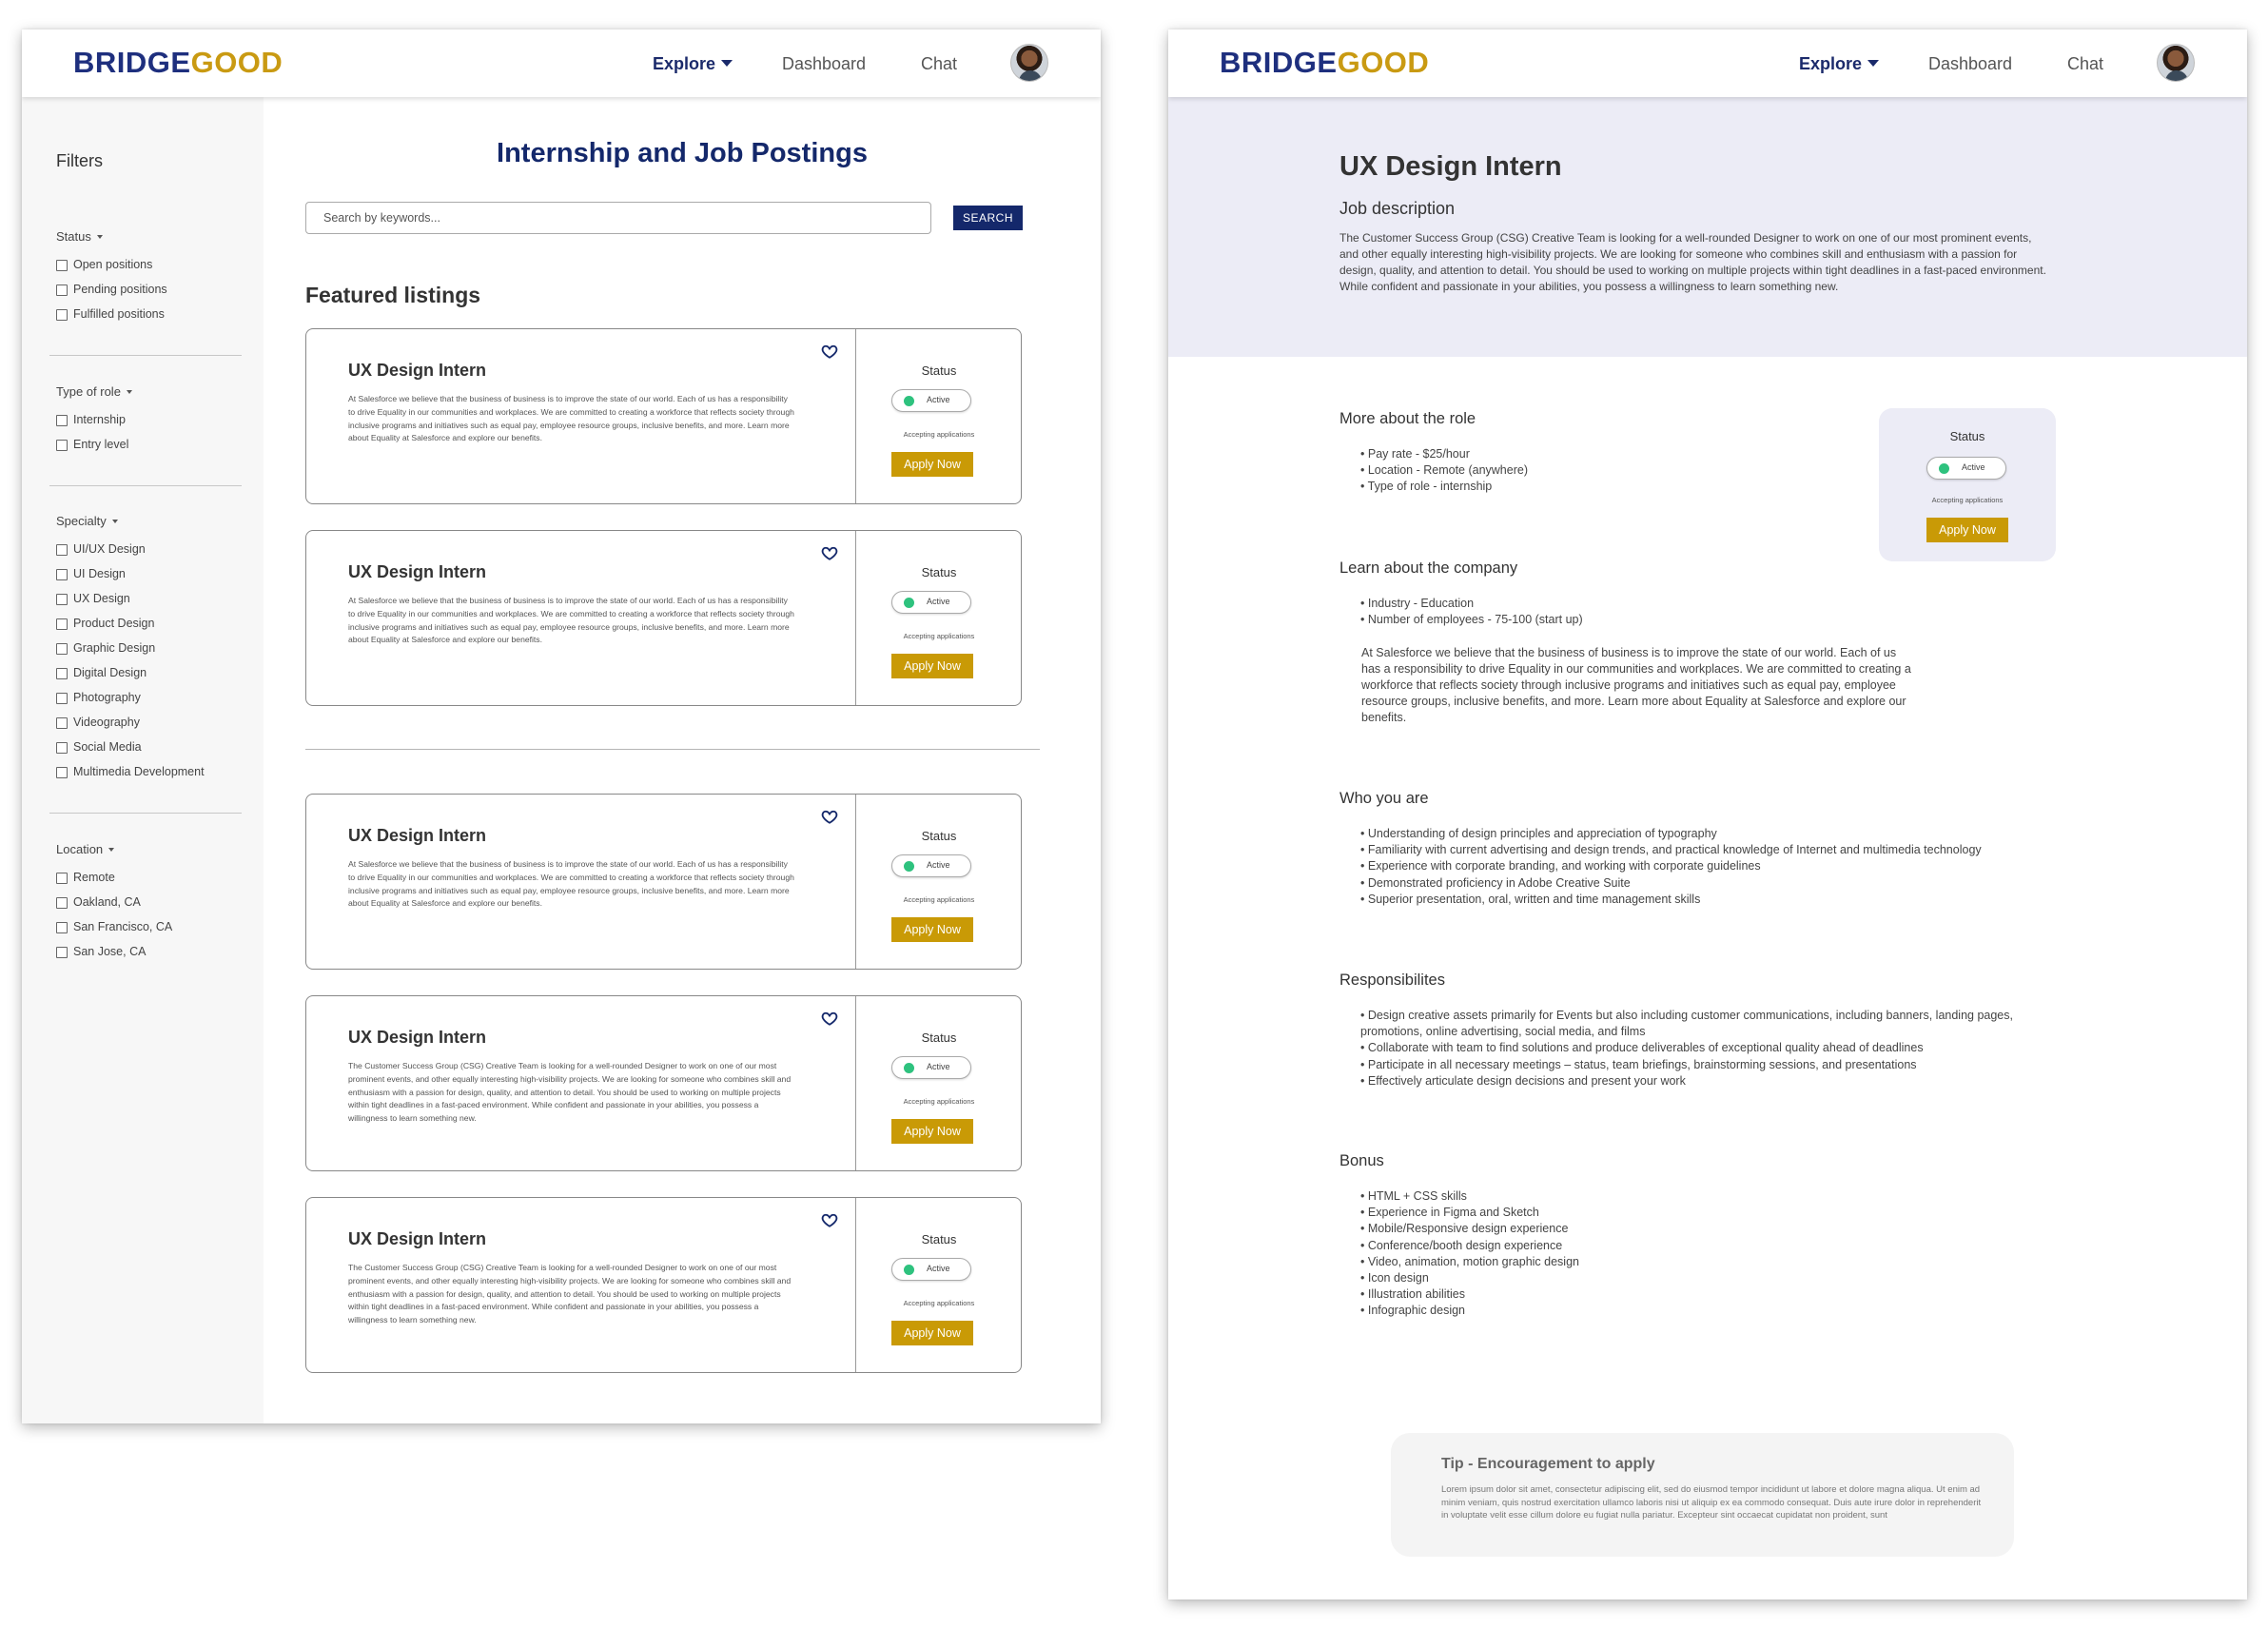 The width and height of the screenshot is (2268, 1629). I want to click on search-input, so click(618, 218).